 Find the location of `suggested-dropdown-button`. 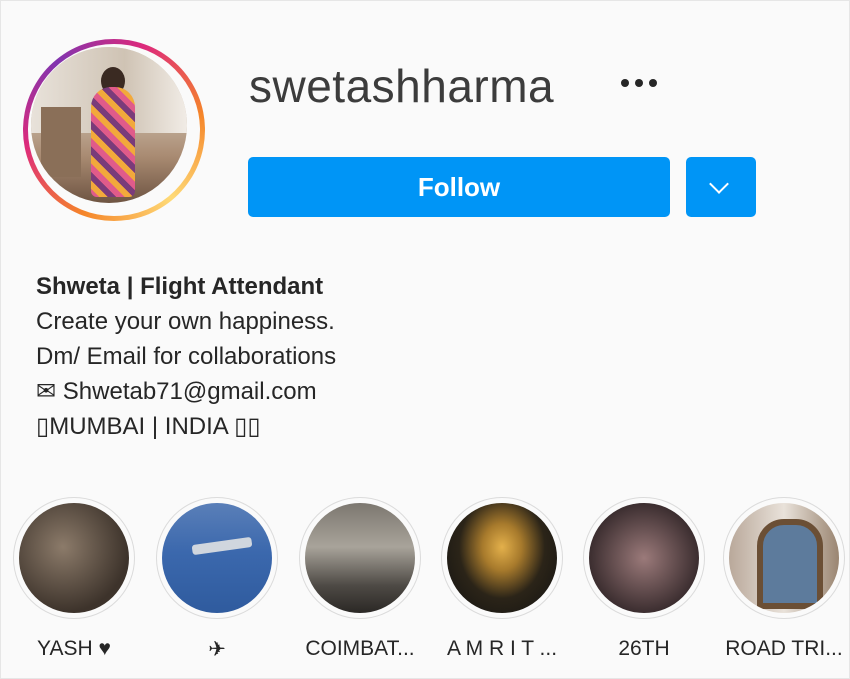

suggested-dropdown-button is located at coordinates (721, 187).